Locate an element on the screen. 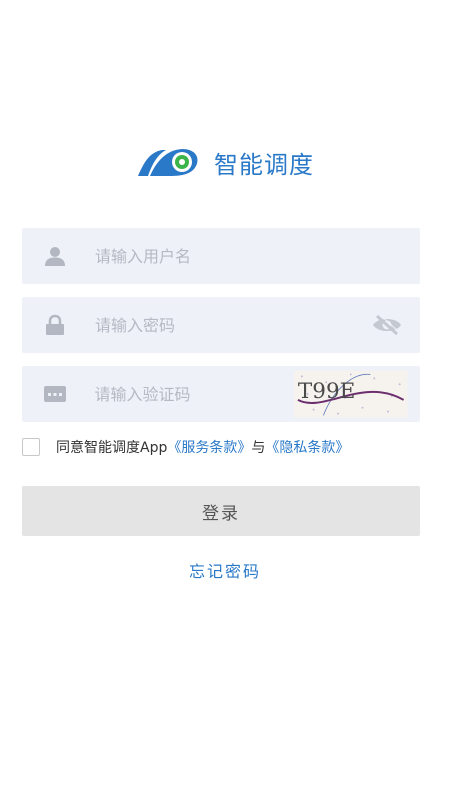 This screenshot has height=800, width=450. lock-icon is located at coordinates (55, 325).